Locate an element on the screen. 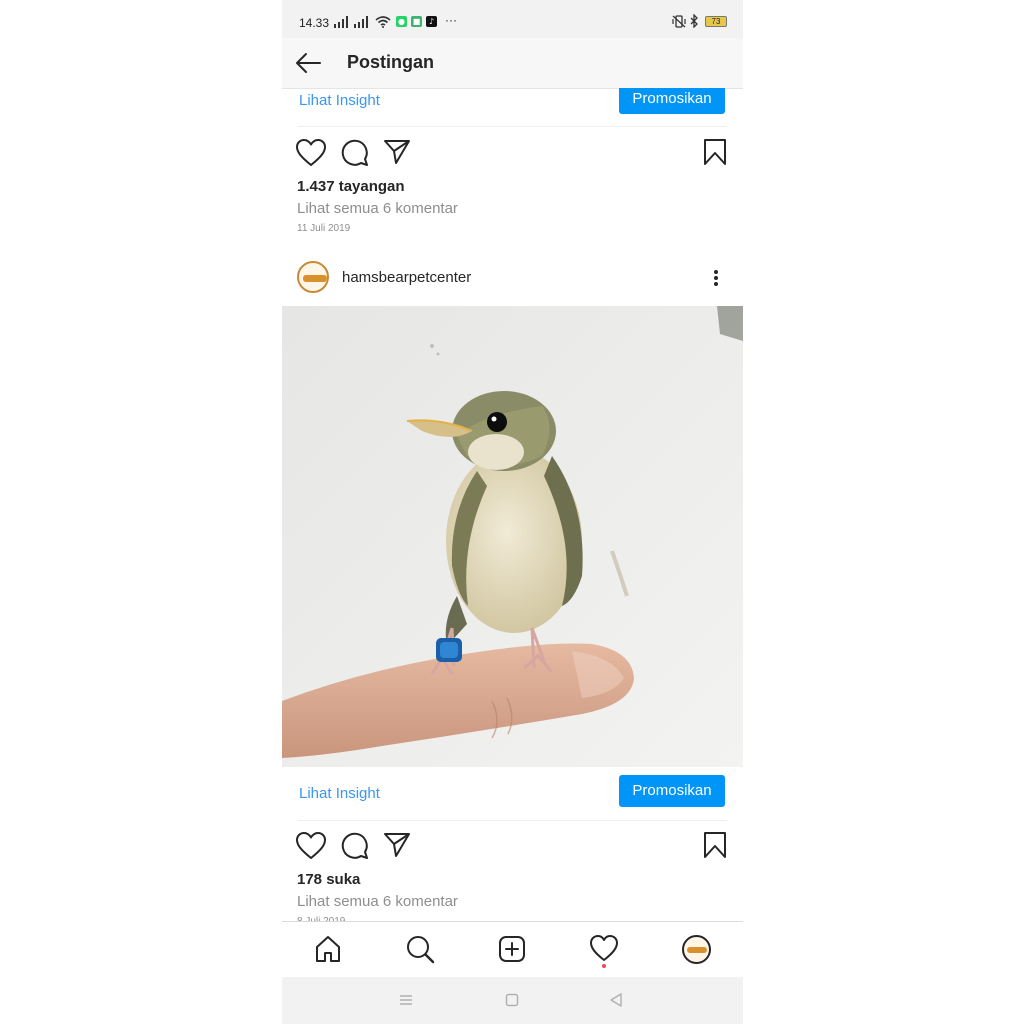  status-time: 14.33 is located at coordinates (314, 23).